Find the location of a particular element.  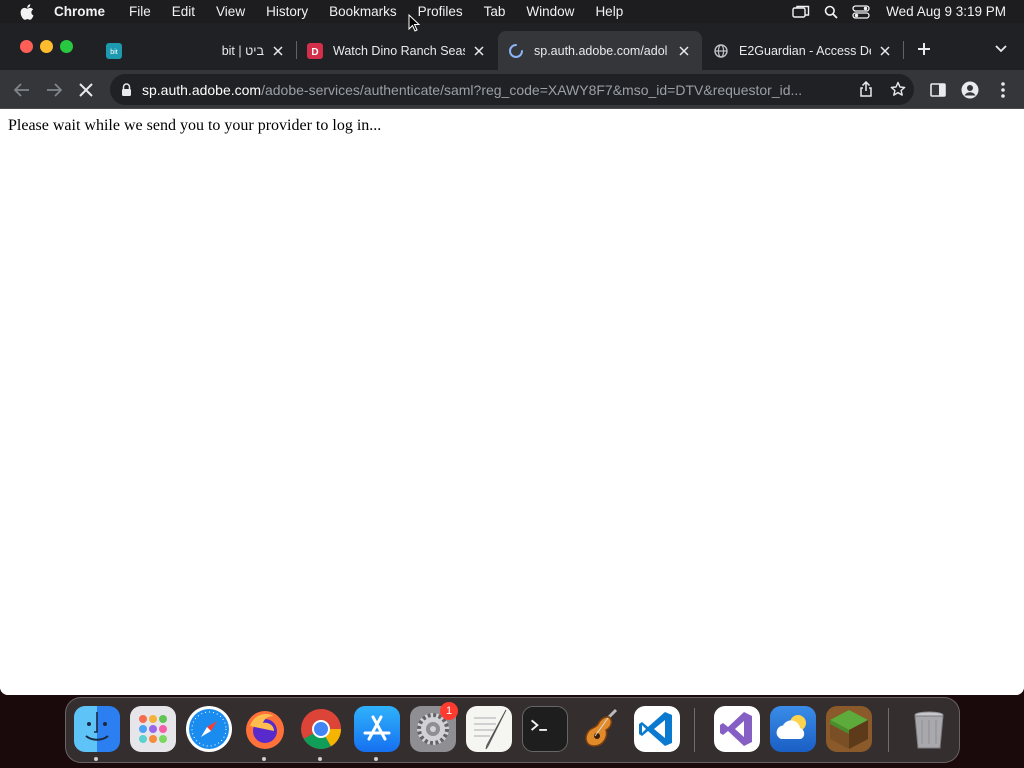

tab-title: Watch Dino Ranch Seas is located at coordinates (399, 50).